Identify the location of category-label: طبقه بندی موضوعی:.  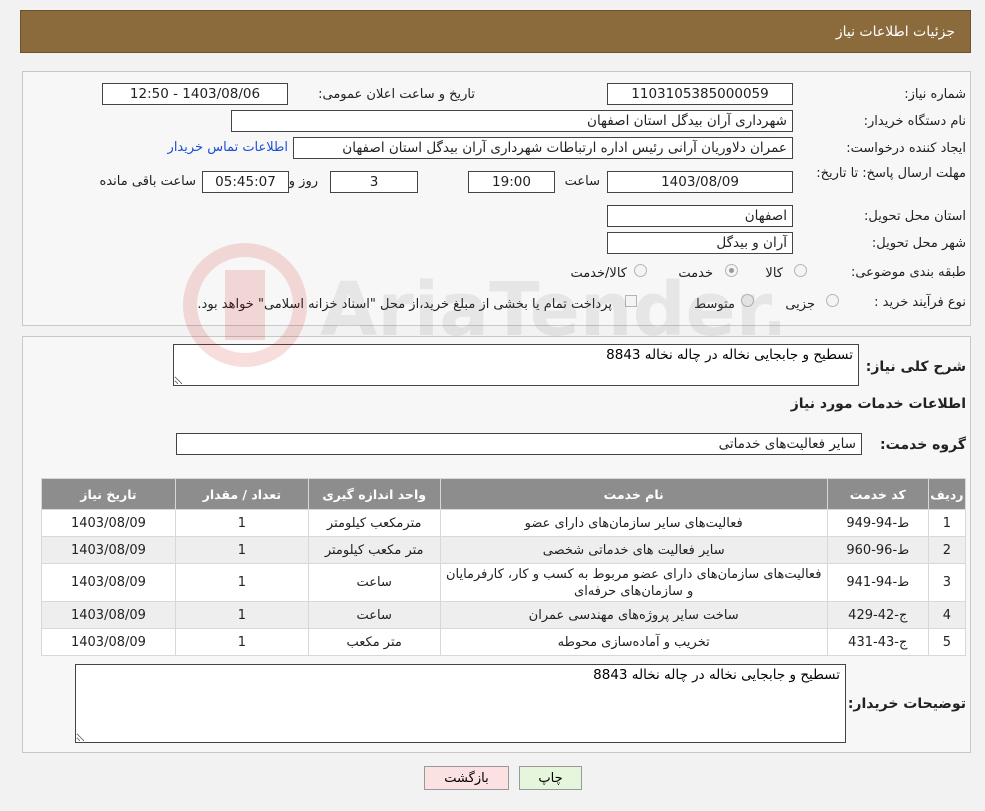
(908, 272).